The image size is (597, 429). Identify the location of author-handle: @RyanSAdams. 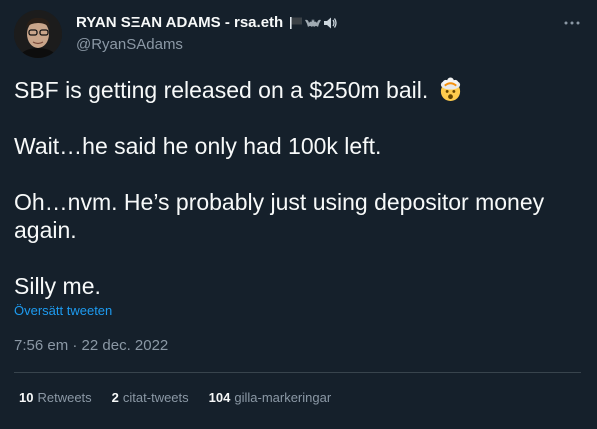
(129, 44).